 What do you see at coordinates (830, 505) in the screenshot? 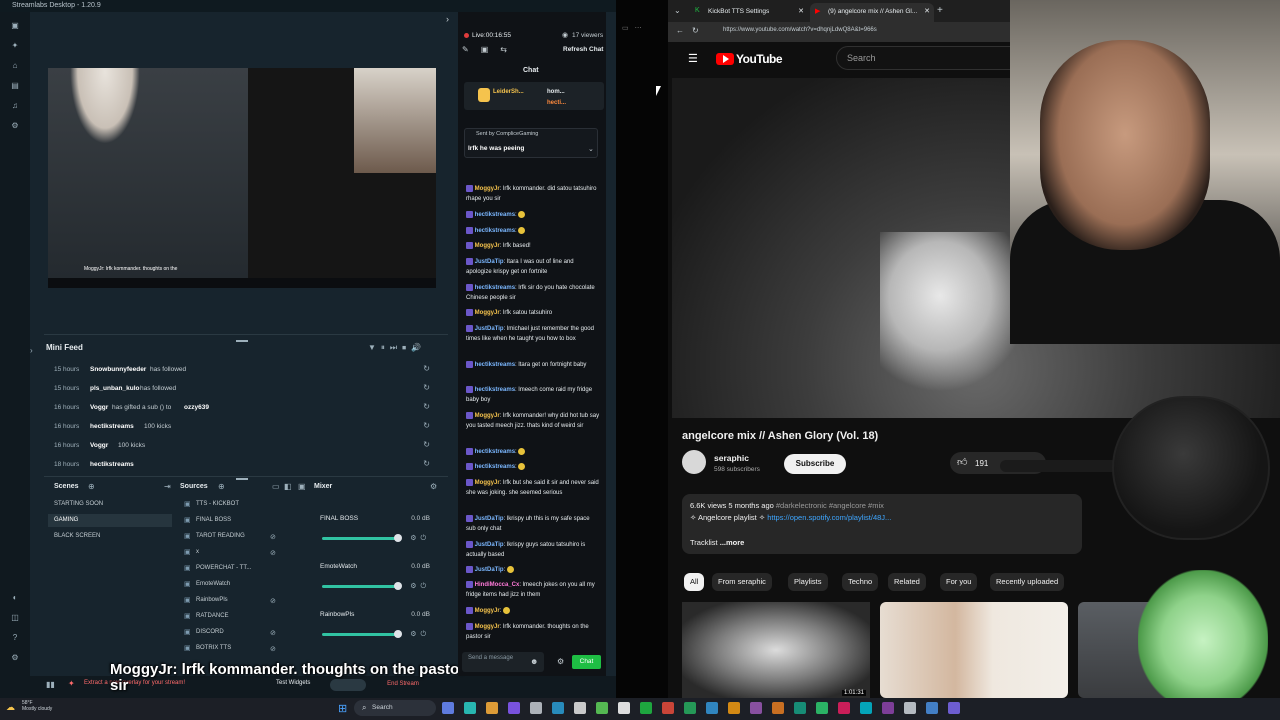
I see `hashtags: #darkelectronic #angelcore #mix` at bounding box center [830, 505].